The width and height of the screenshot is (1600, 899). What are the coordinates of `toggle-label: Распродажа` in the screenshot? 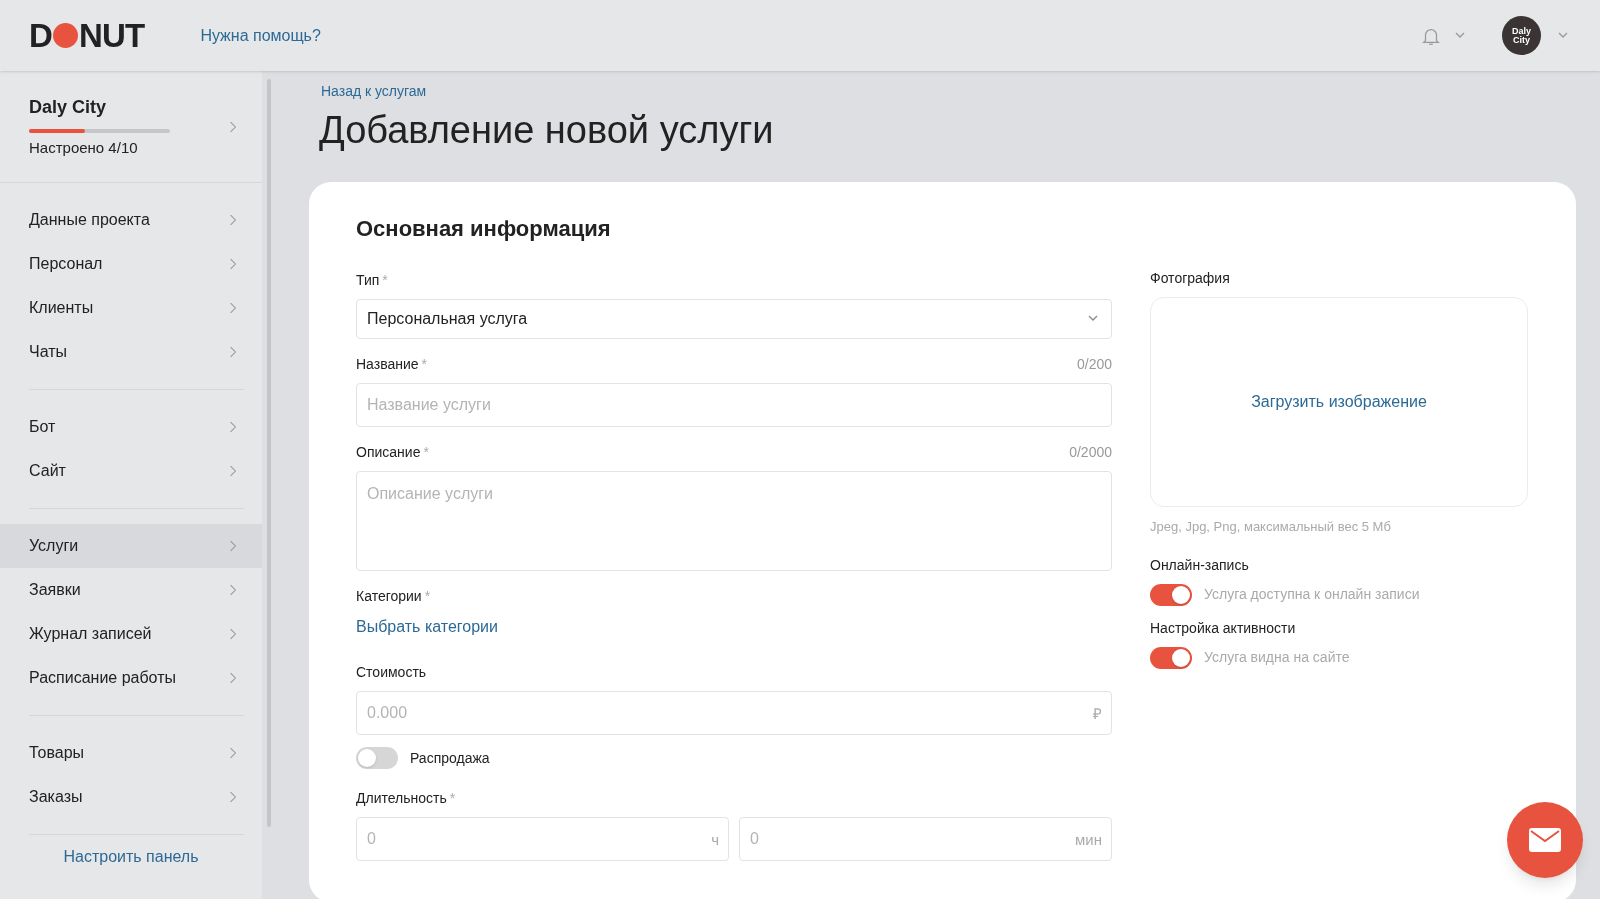 It's located at (450, 758).